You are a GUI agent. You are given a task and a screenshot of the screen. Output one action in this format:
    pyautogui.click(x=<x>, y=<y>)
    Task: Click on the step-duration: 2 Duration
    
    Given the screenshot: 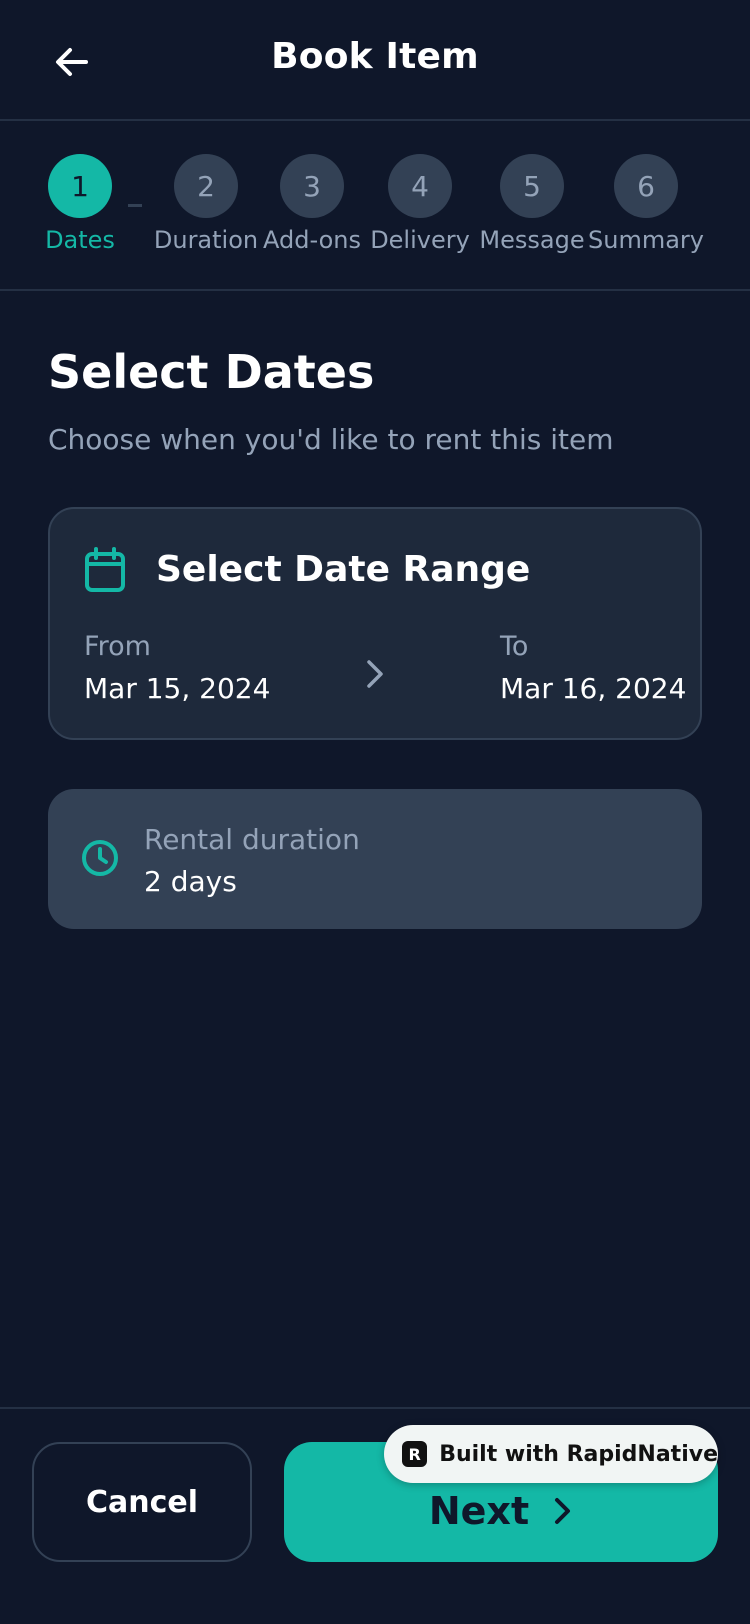 What is the action you would take?
    pyautogui.click(x=206, y=204)
    